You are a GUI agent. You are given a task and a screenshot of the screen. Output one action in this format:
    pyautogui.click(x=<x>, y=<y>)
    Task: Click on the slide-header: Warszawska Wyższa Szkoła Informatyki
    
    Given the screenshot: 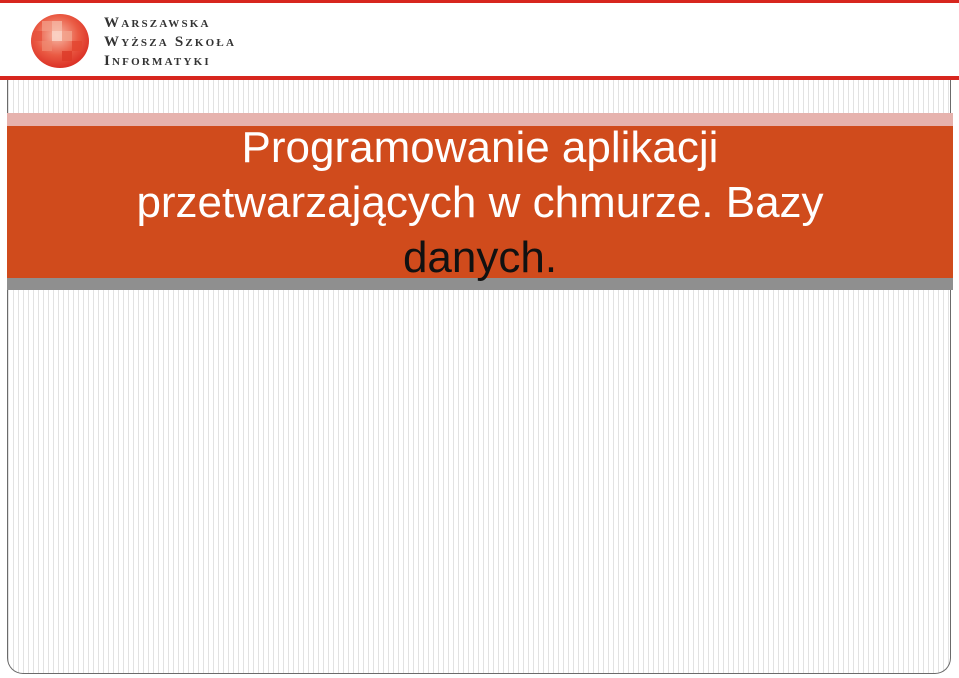 What is the action you would take?
    pyautogui.click(x=479, y=39)
    